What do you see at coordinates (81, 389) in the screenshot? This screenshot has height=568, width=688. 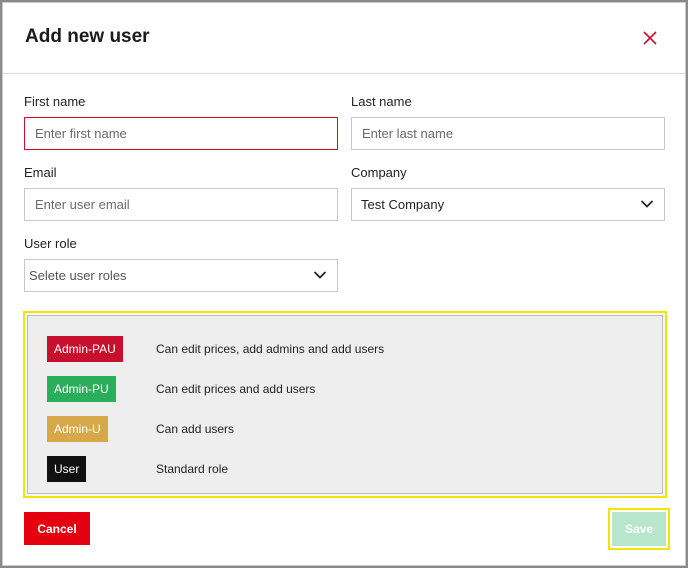 I see `role-badge-admin-pu: Admin-PU` at bounding box center [81, 389].